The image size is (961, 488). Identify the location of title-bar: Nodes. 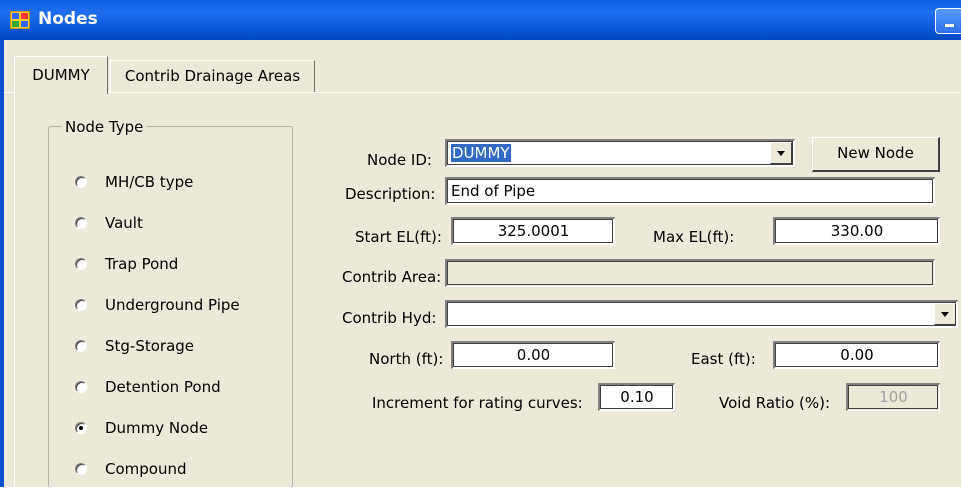
(480, 20).